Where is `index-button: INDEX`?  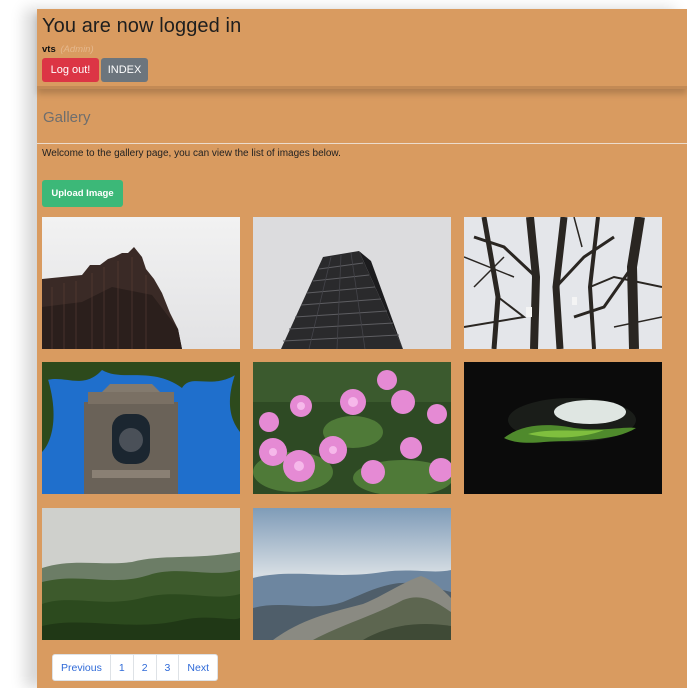
index-button: INDEX is located at coordinates (124, 70).